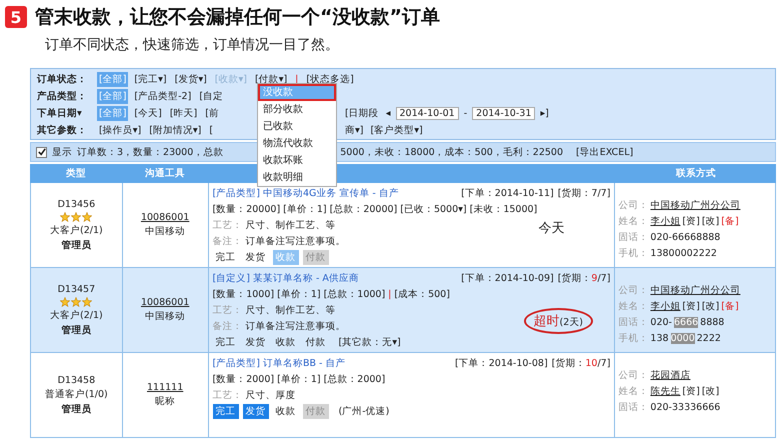  What do you see at coordinates (507, 278) in the screenshot?
I see `order-date: [下单：2014-10-09]` at bounding box center [507, 278].